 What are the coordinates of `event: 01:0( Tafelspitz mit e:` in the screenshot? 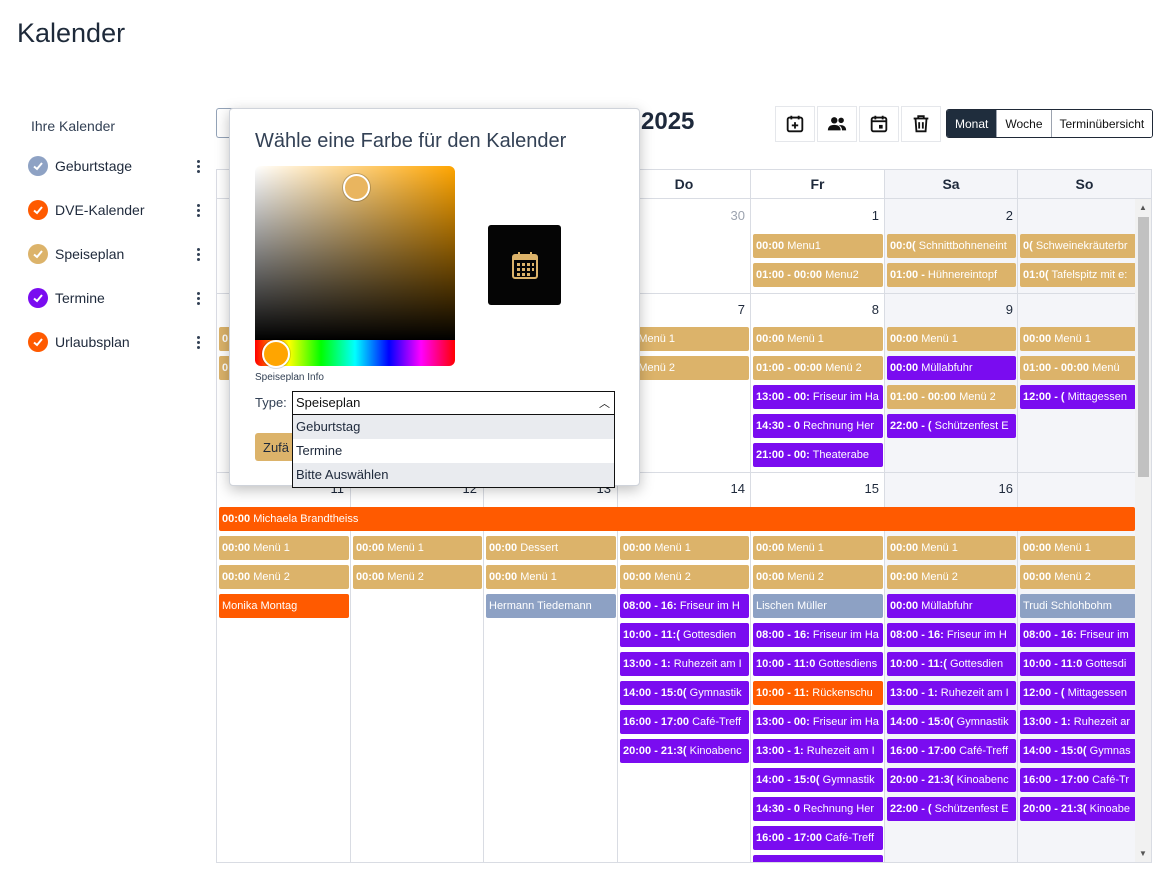 It's located at (1078, 275).